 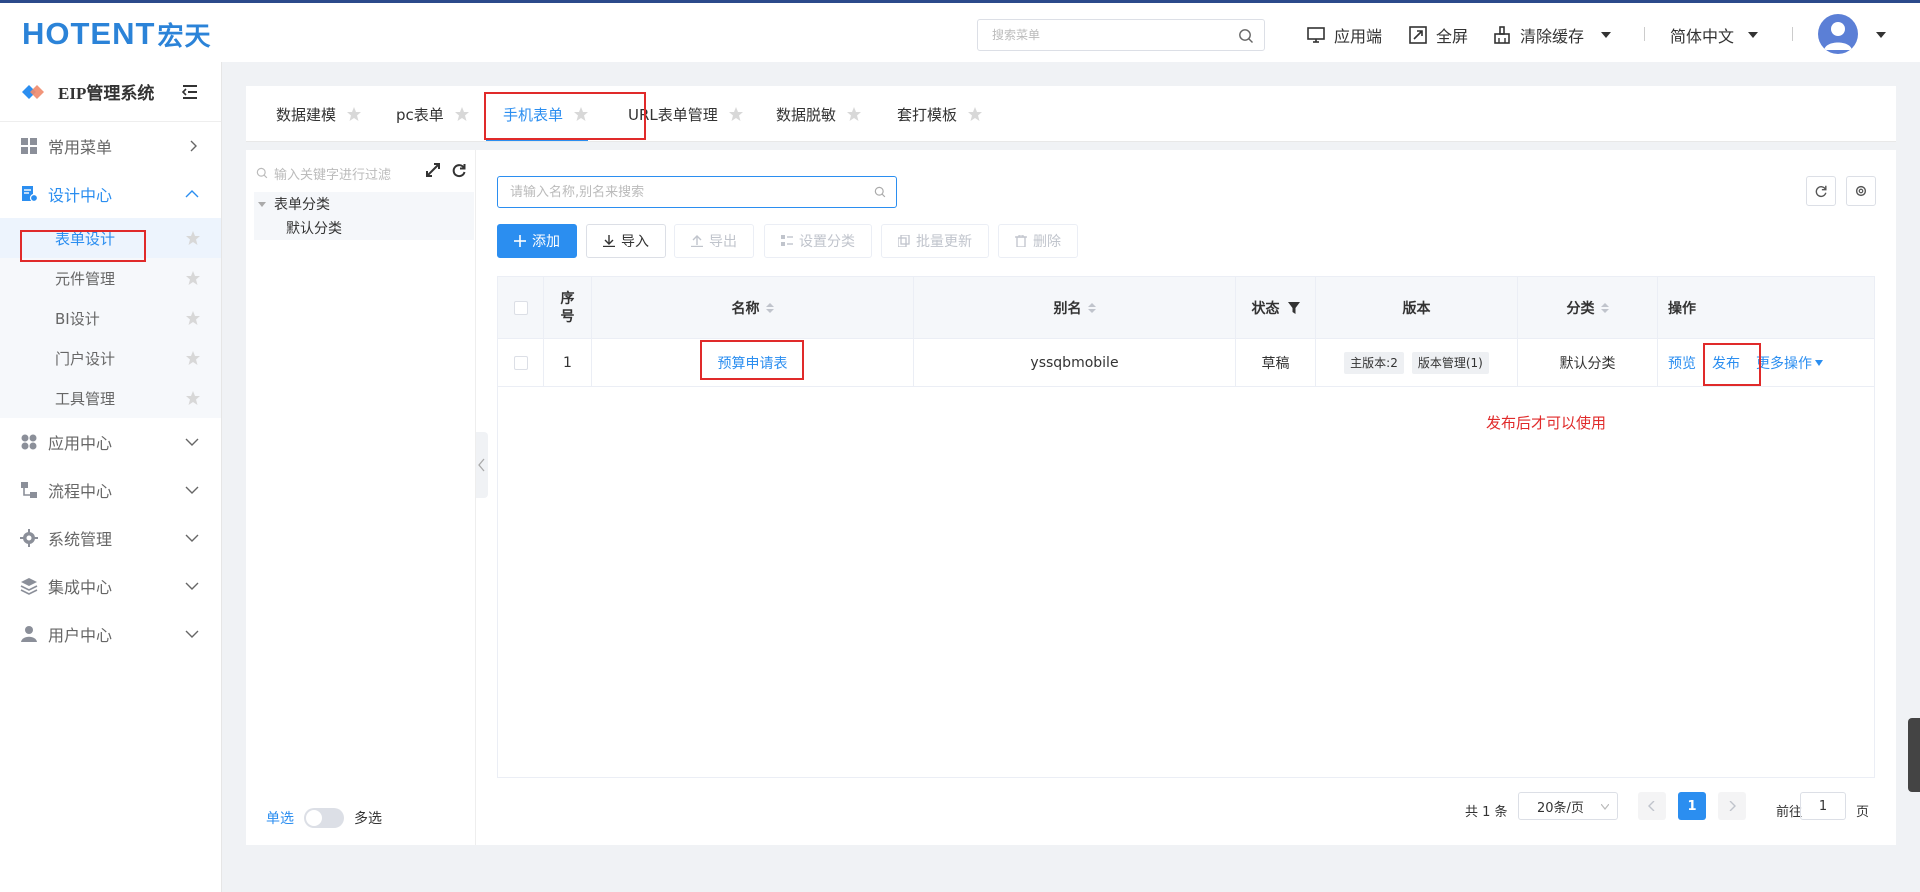 What do you see at coordinates (110, 358) in the screenshot?
I see `submenu-portal-design: 门户设计` at bounding box center [110, 358].